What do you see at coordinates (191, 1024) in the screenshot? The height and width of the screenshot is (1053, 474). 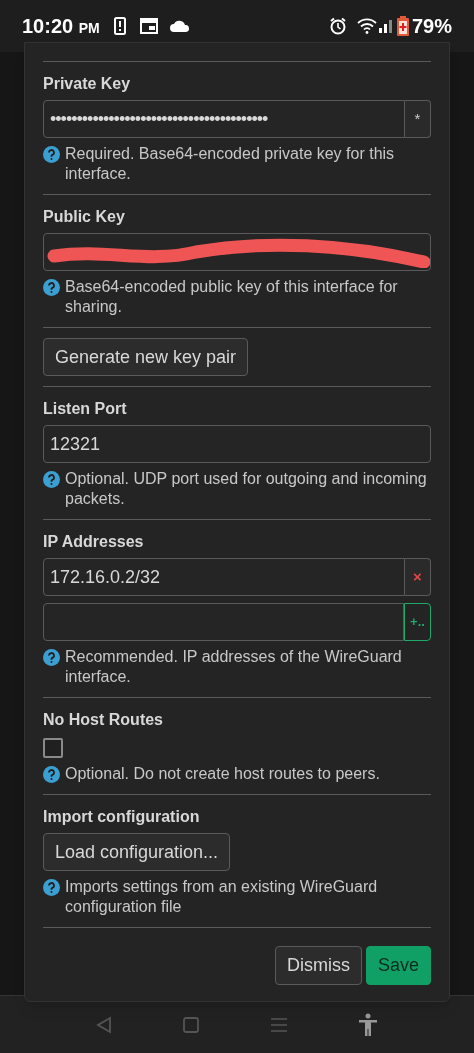 I see `home-icon` at bounding box center [191, 1024].